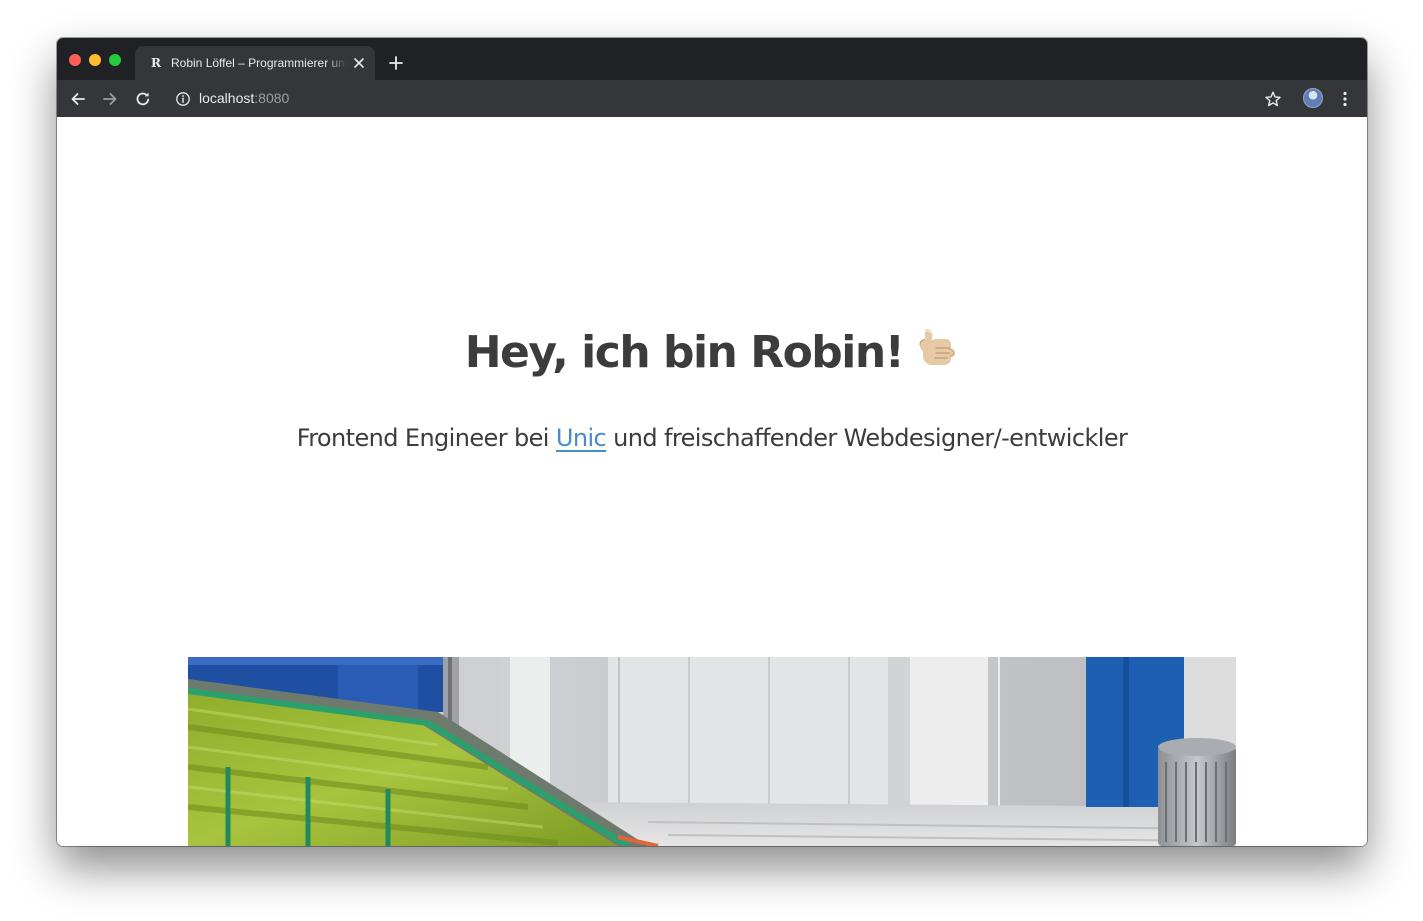  I want to click on arrow-left-icon, so click(78, 99).